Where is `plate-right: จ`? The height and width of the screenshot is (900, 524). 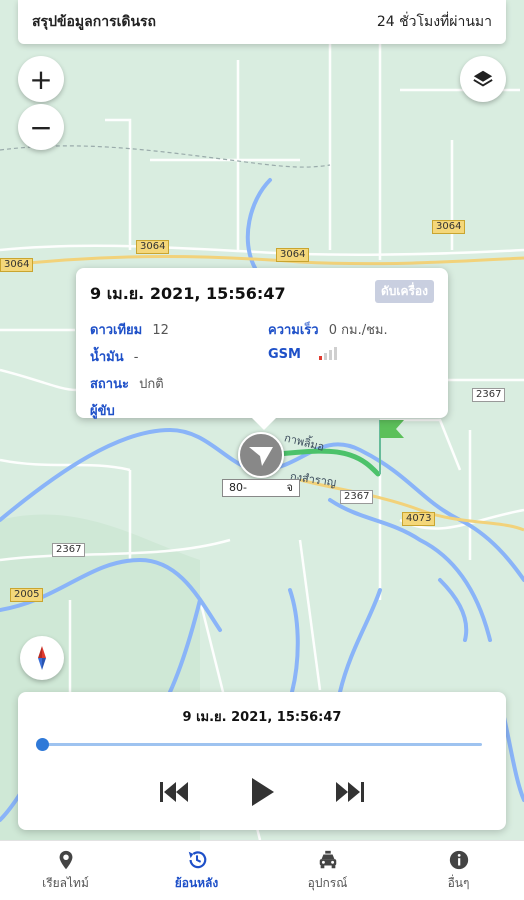
plate-right: จ is located at coordinates (289, 487).